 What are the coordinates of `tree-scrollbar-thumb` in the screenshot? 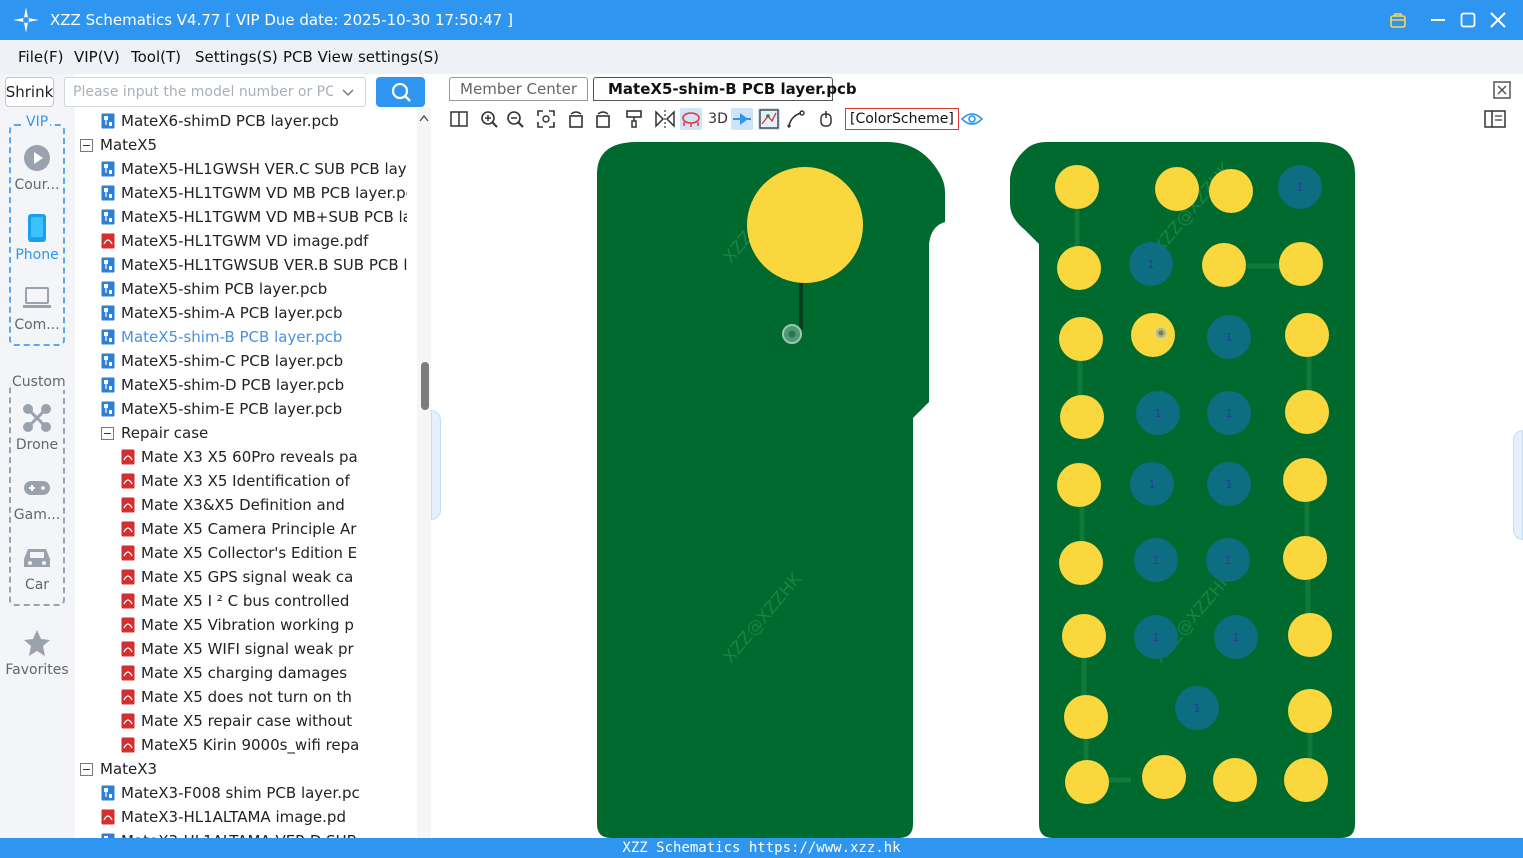 It's located at (425, 386).